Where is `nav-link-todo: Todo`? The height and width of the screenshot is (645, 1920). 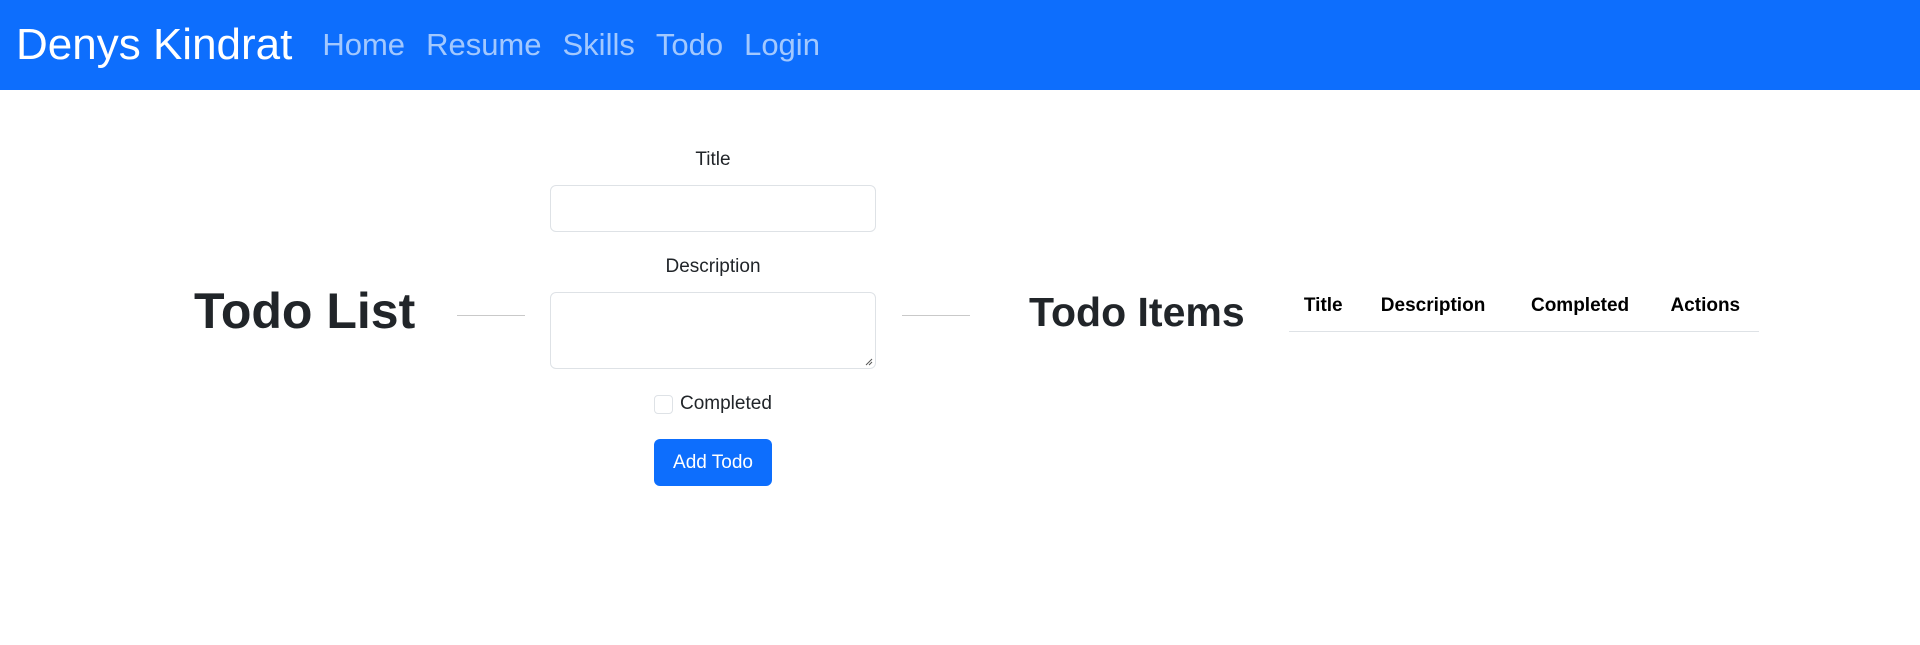 nav-link-todo: Todo is located at coordinates (689, 45).